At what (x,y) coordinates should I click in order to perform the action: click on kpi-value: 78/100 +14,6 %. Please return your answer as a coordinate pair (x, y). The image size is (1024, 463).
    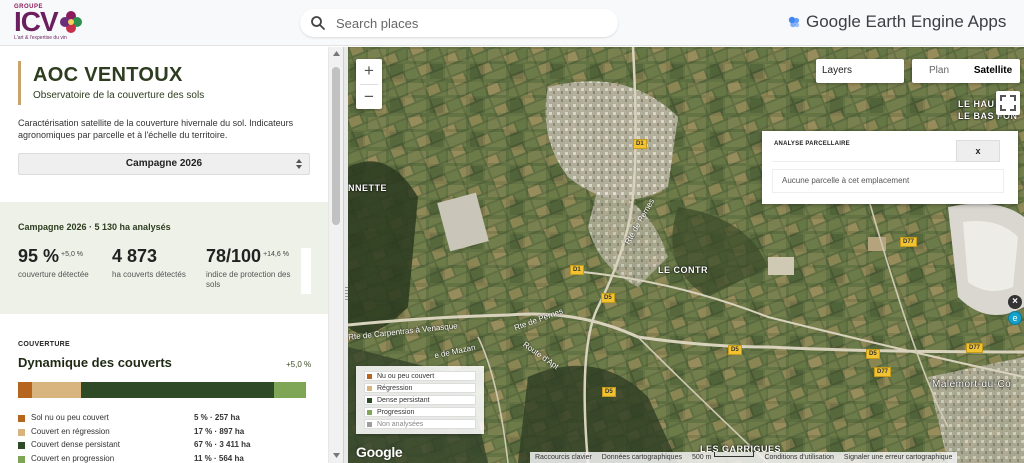
    Looking at the image, I should click on (253, 256).